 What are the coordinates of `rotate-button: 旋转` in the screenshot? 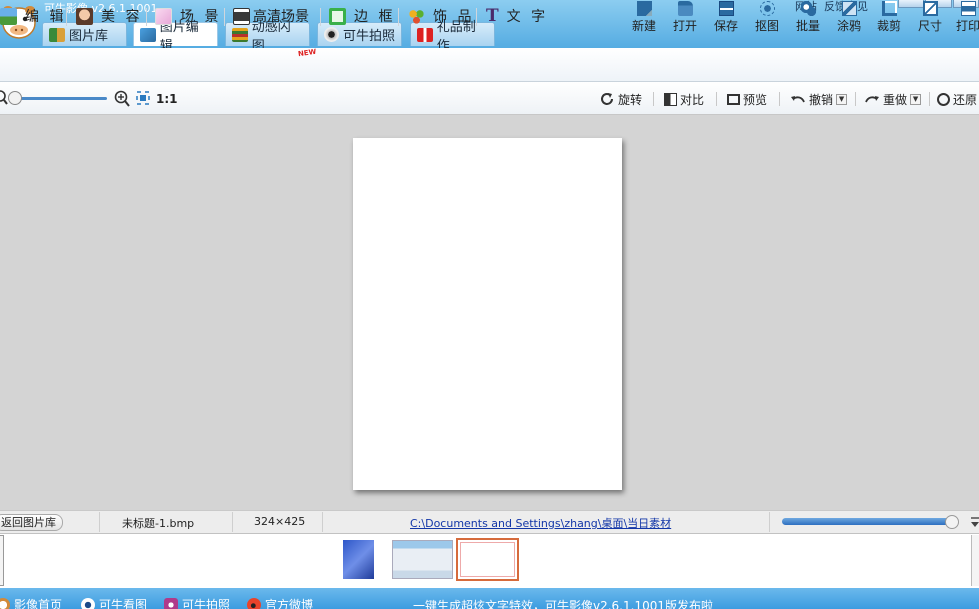 It's located at (620, 99).